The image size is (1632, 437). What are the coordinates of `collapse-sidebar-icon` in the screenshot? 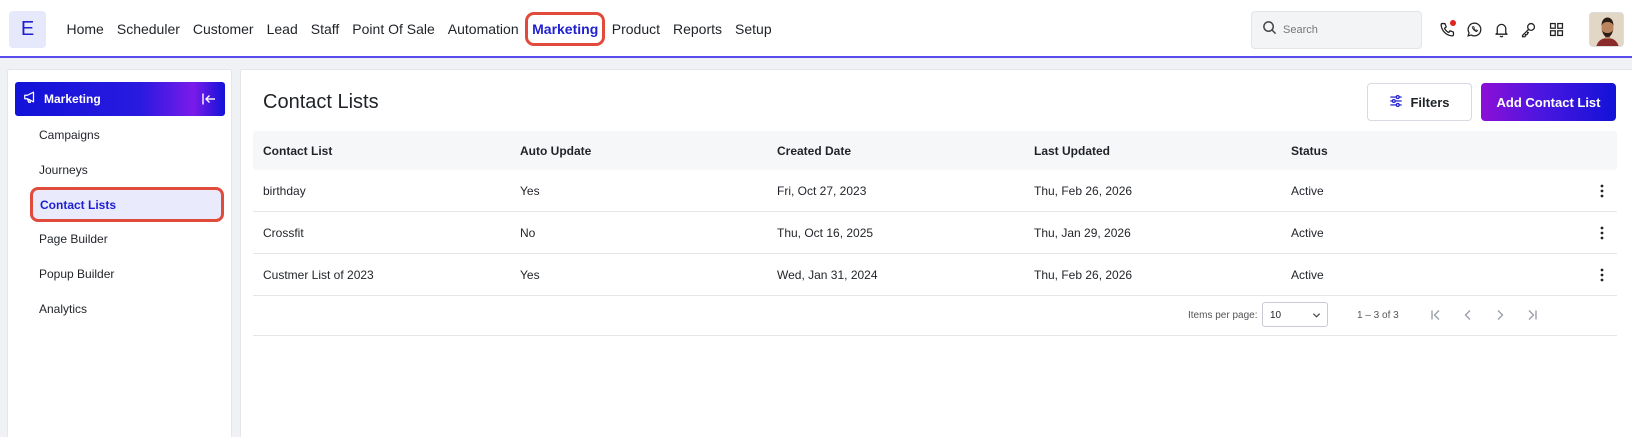 It's located at (209, 99).